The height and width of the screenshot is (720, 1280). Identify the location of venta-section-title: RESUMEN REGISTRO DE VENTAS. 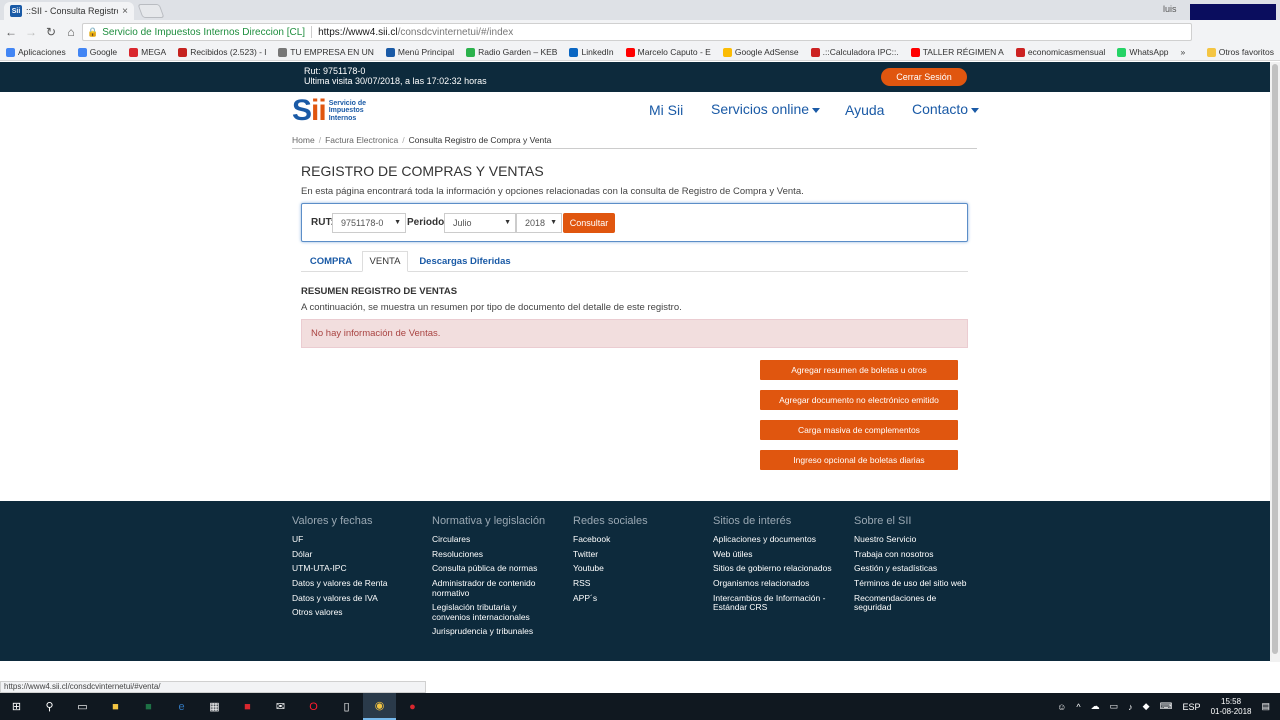
(379, 291).